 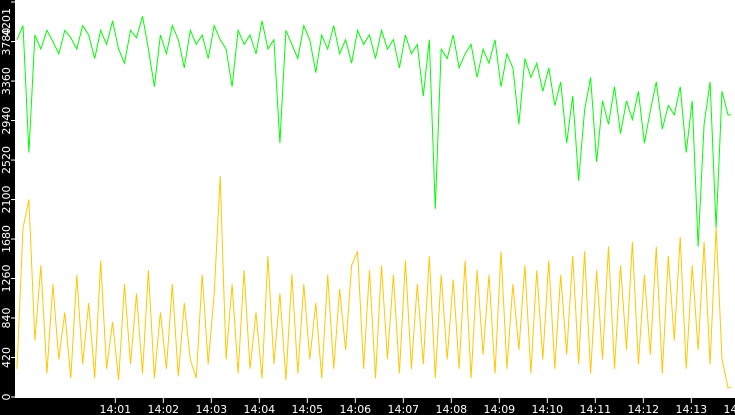 I want to click on x-tick-label: 14:11, so click(x=595, y=409).